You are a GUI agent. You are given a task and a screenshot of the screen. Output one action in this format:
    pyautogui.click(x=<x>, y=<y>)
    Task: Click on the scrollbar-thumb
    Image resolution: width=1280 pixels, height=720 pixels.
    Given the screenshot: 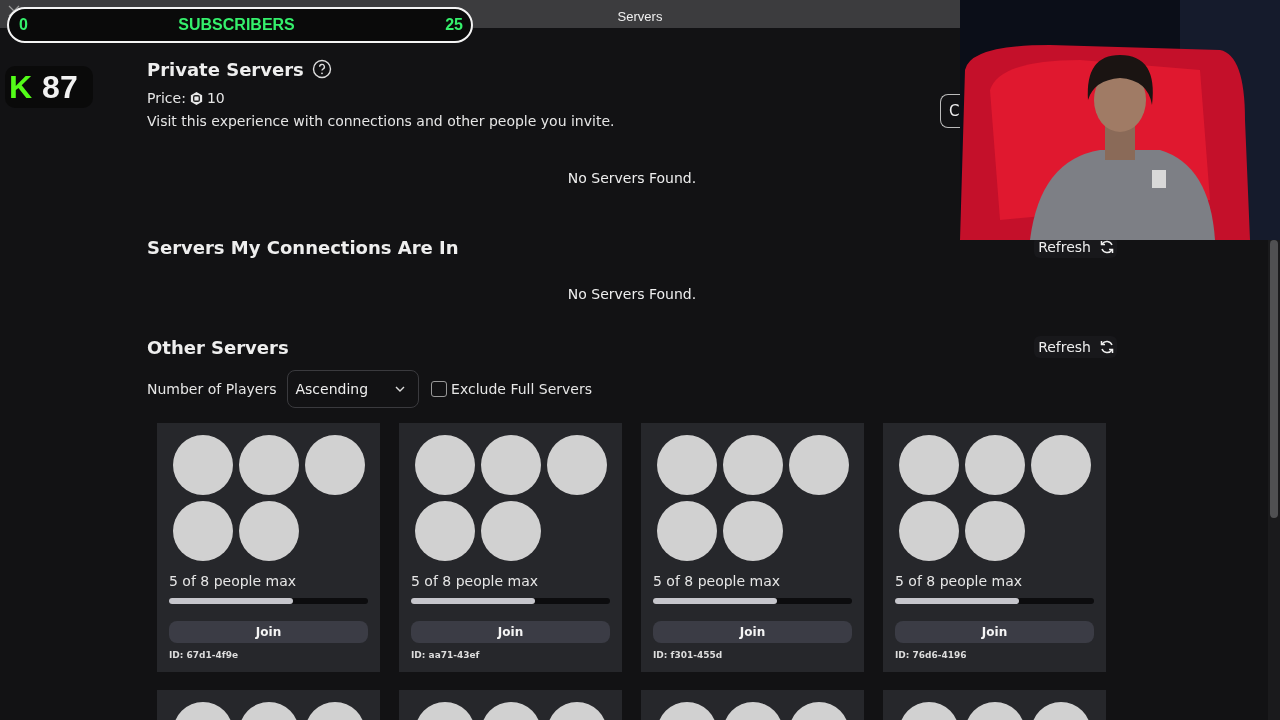 What is the action you would take?
    pyautogui.click(x=1274, y=379)
    